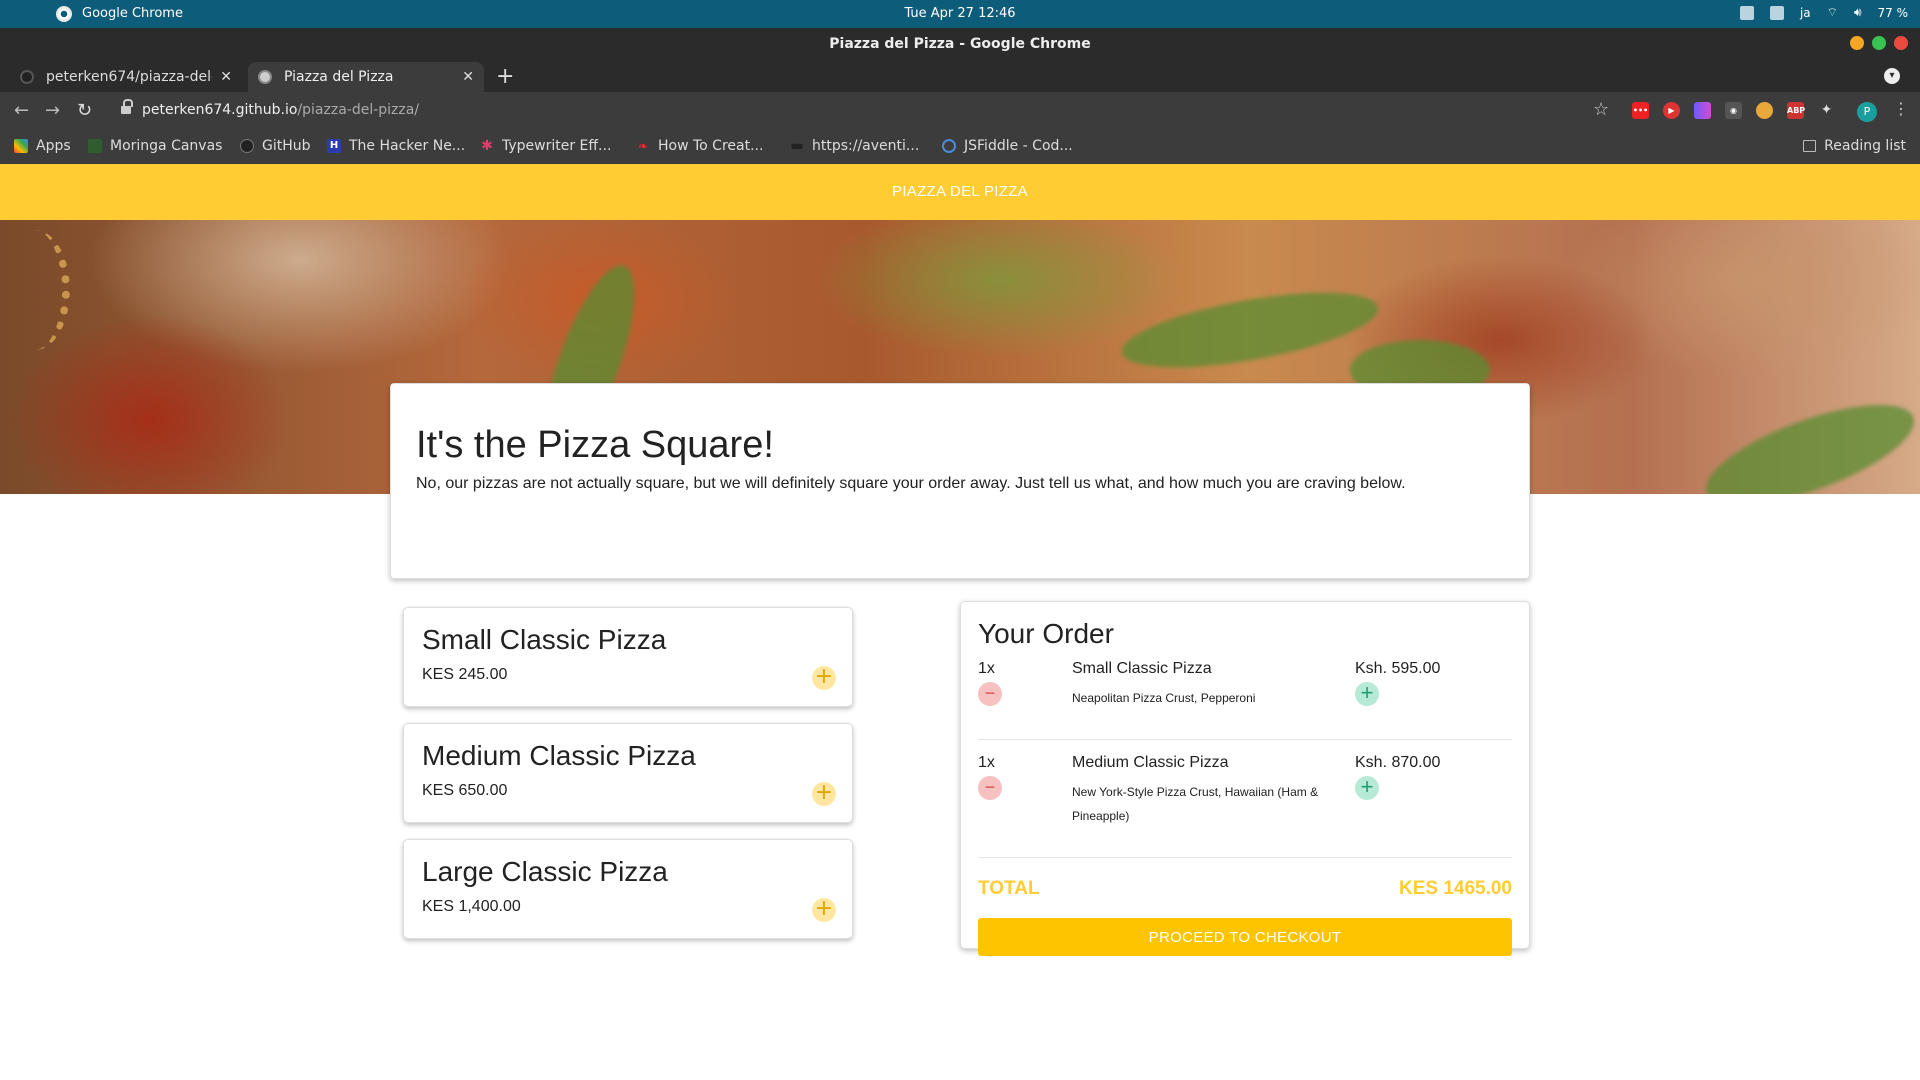  Describe the element at coordinates (949, 146) in the screenshot. I see `jsfiddle-icon` at that location.